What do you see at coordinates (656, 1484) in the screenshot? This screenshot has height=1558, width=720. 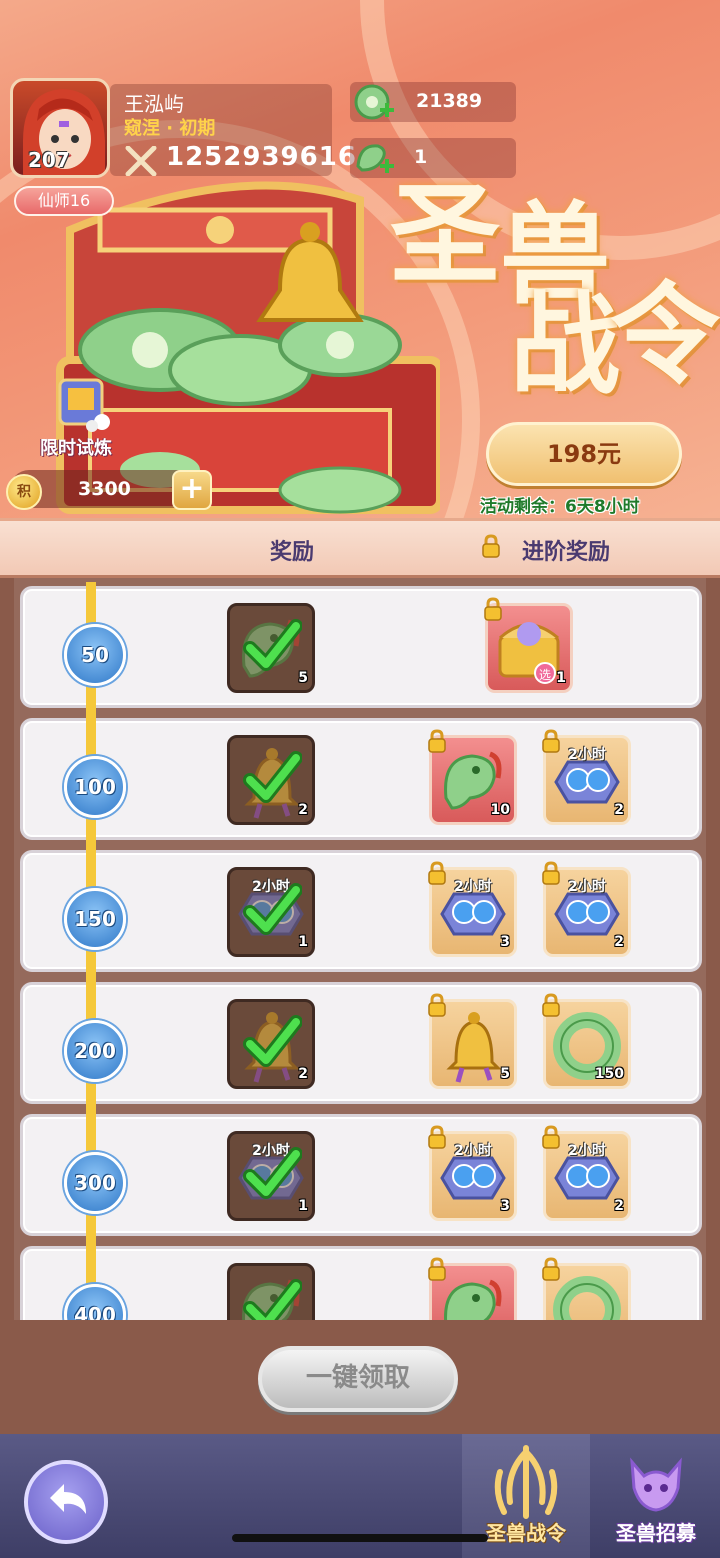 I see `beast-recruit-icon` at bounding box center [656, 1484].